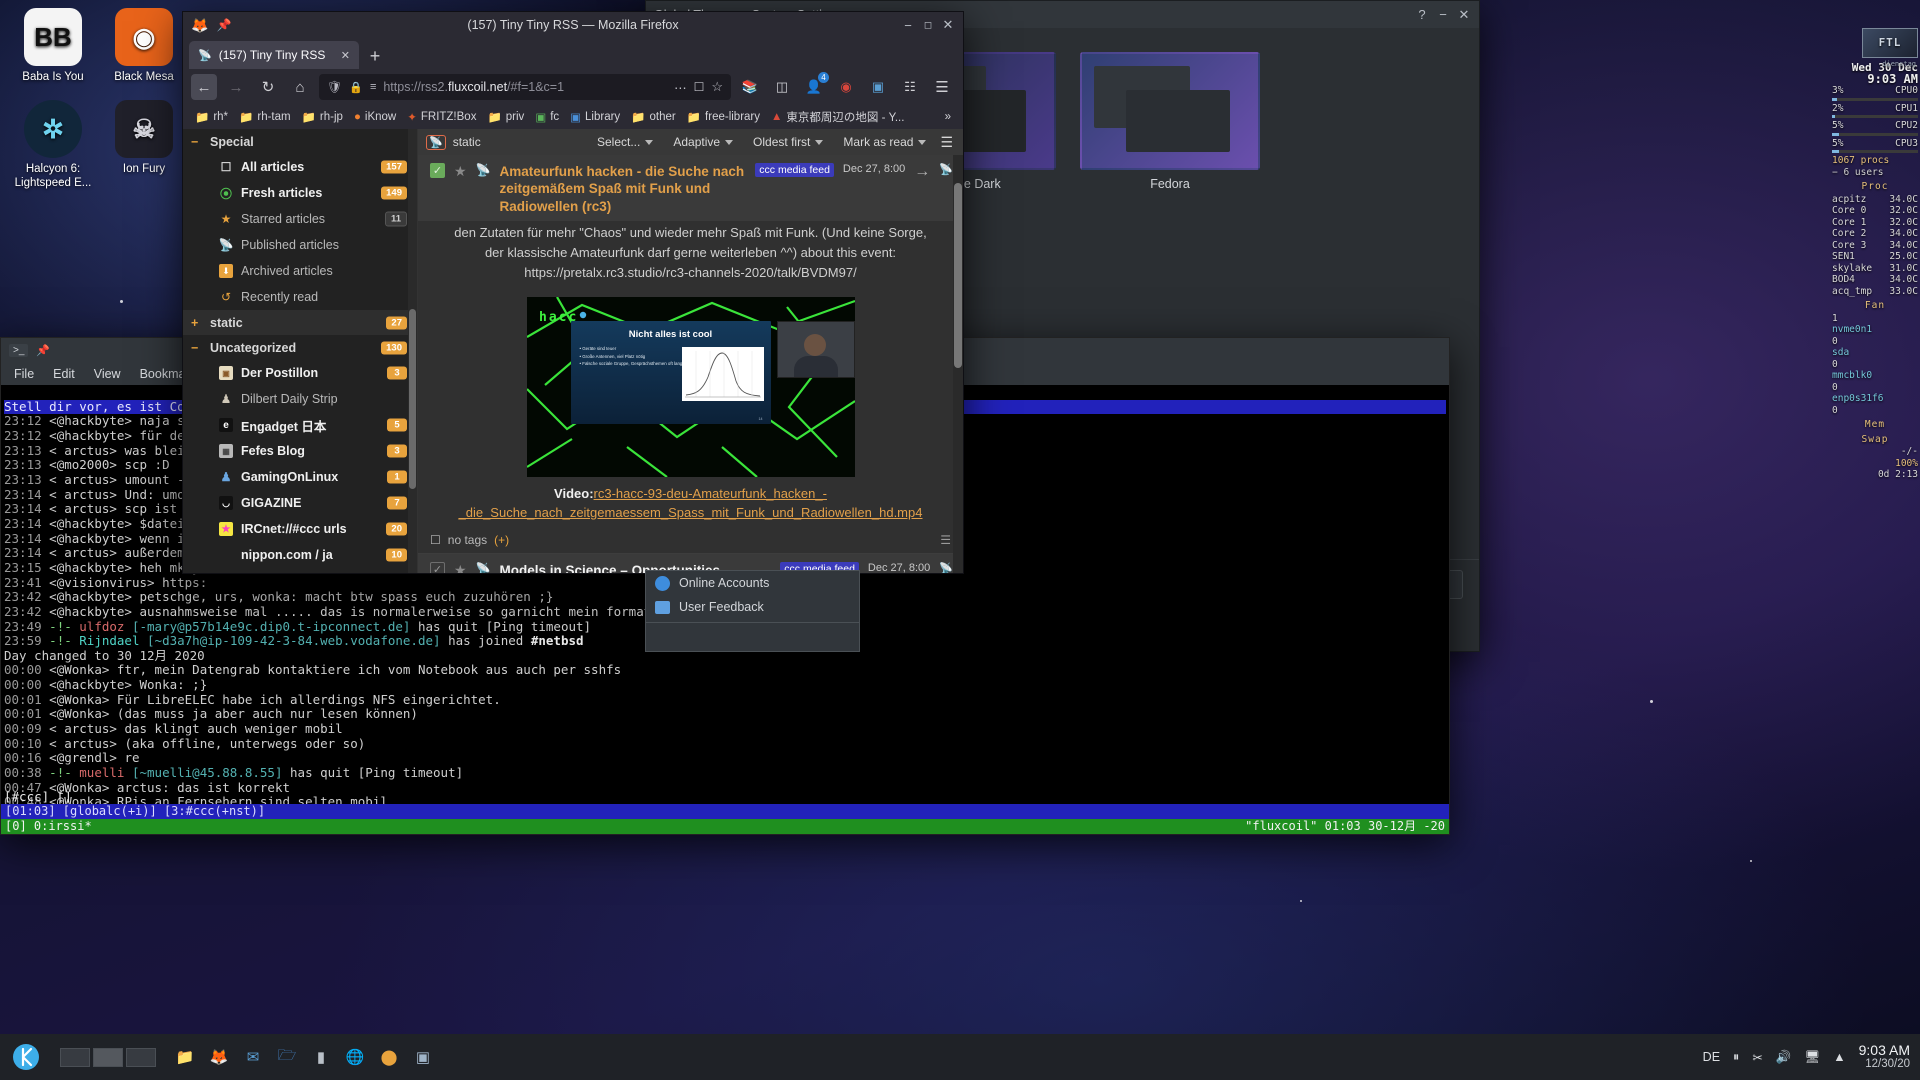 This screenshot has height=1080, width=1920. Describe the element at coordinates (24, 374) in the screenshot. I see `menu-file: File` at that location.